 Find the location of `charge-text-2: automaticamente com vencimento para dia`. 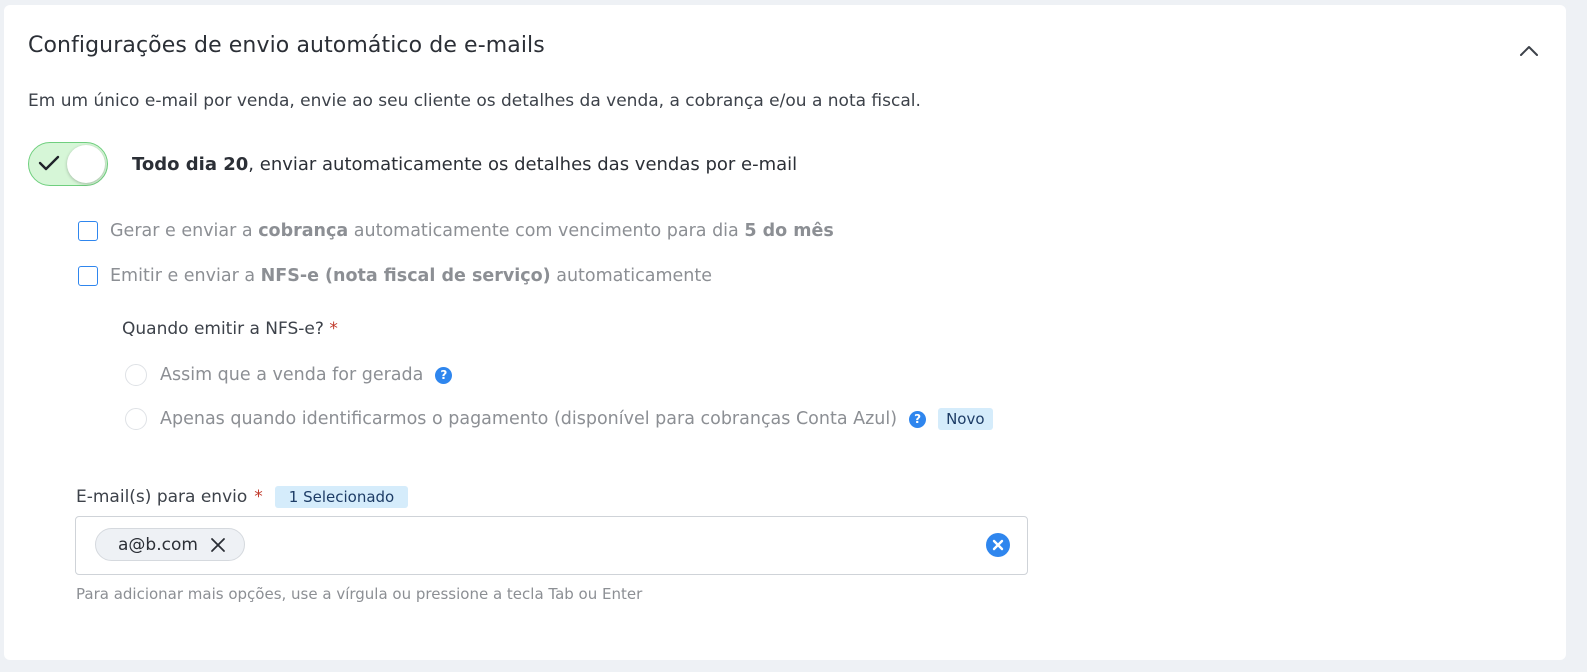

charge-text-2: automaticamente com vencimento para dia is located at coordinates (546, 231).